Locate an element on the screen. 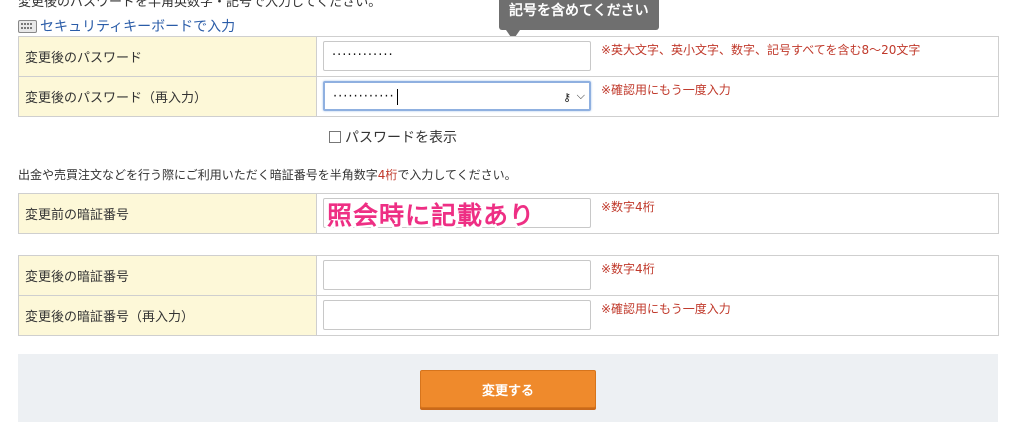 The image size is (1033, 422). new-password-input: ············ is located at coordinates (457, 56).